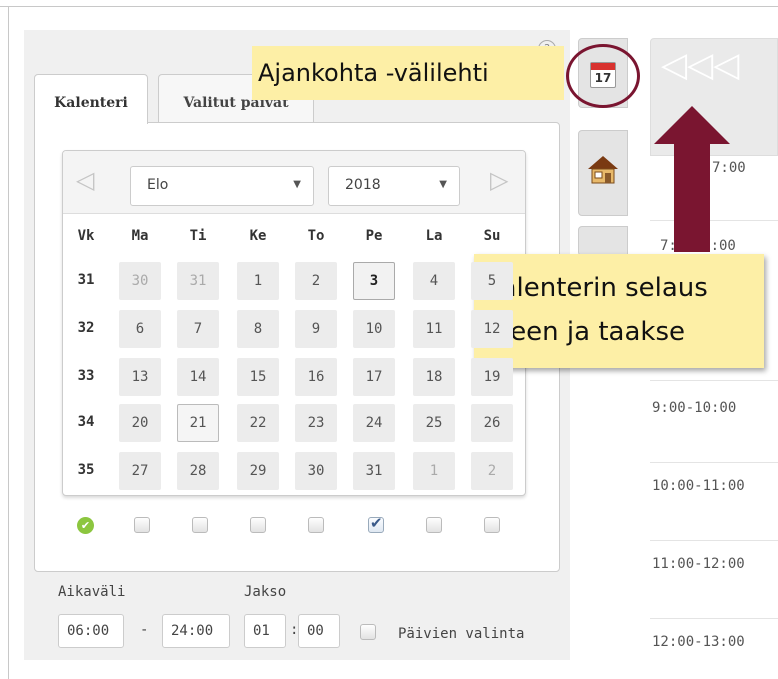 This screenshot has width=778, height=679. Describe the element at coordinates (492, 236) in the screenshot. I see `weekday-header: Su` at that location.